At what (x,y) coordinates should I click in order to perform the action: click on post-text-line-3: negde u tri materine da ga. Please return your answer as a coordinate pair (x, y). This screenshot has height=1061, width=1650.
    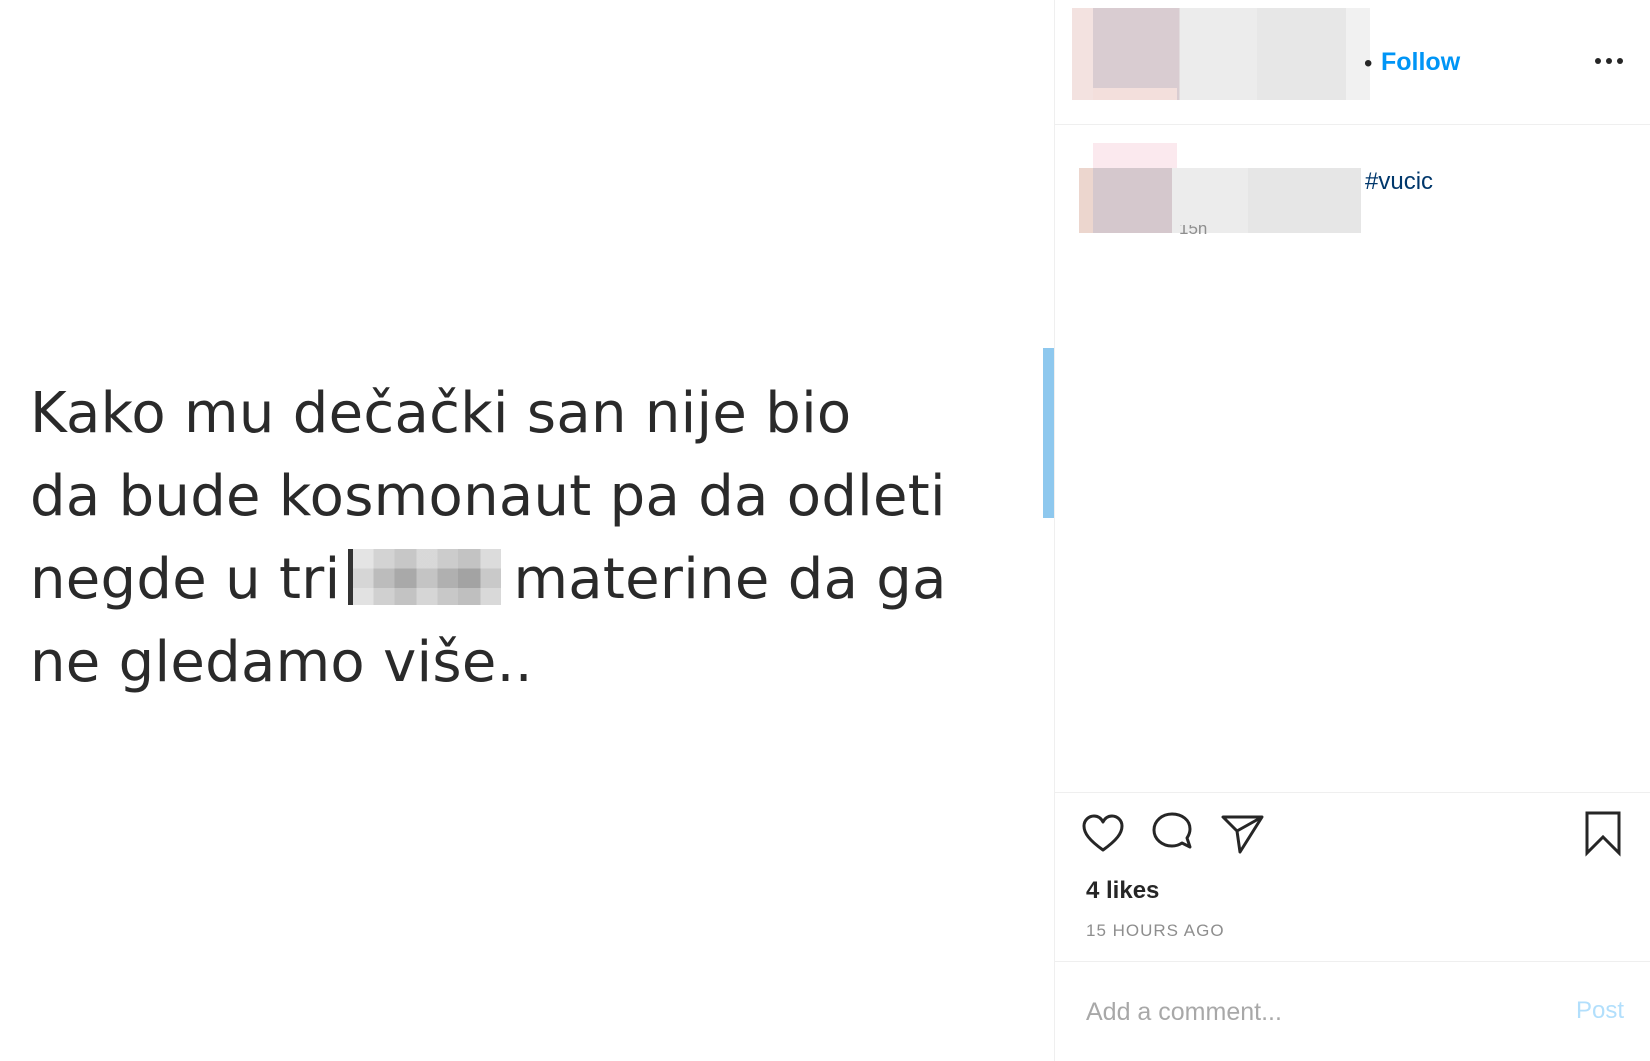
    Looking at the image, I should click on (530, 579).